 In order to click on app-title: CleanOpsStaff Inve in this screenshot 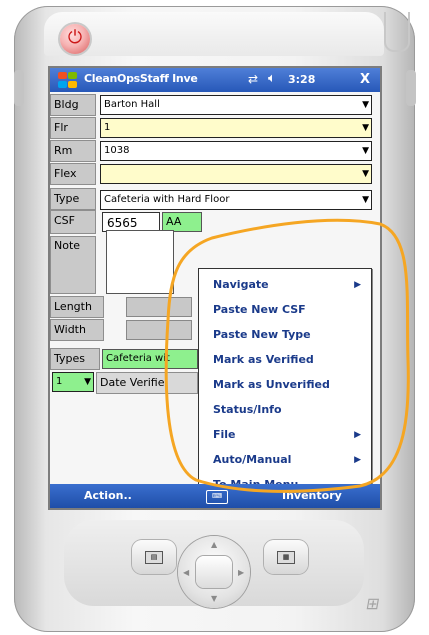, I will do `click(141, 78)`.